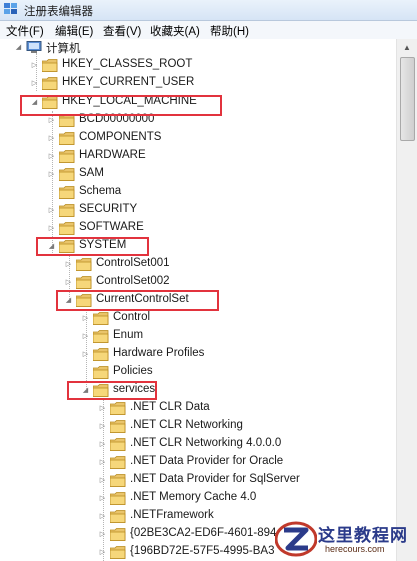  Describe the element at coordinates (193, 497) in the screenshot. I see `tree-node-label: .NET Memory Cache 4.0` at that location.